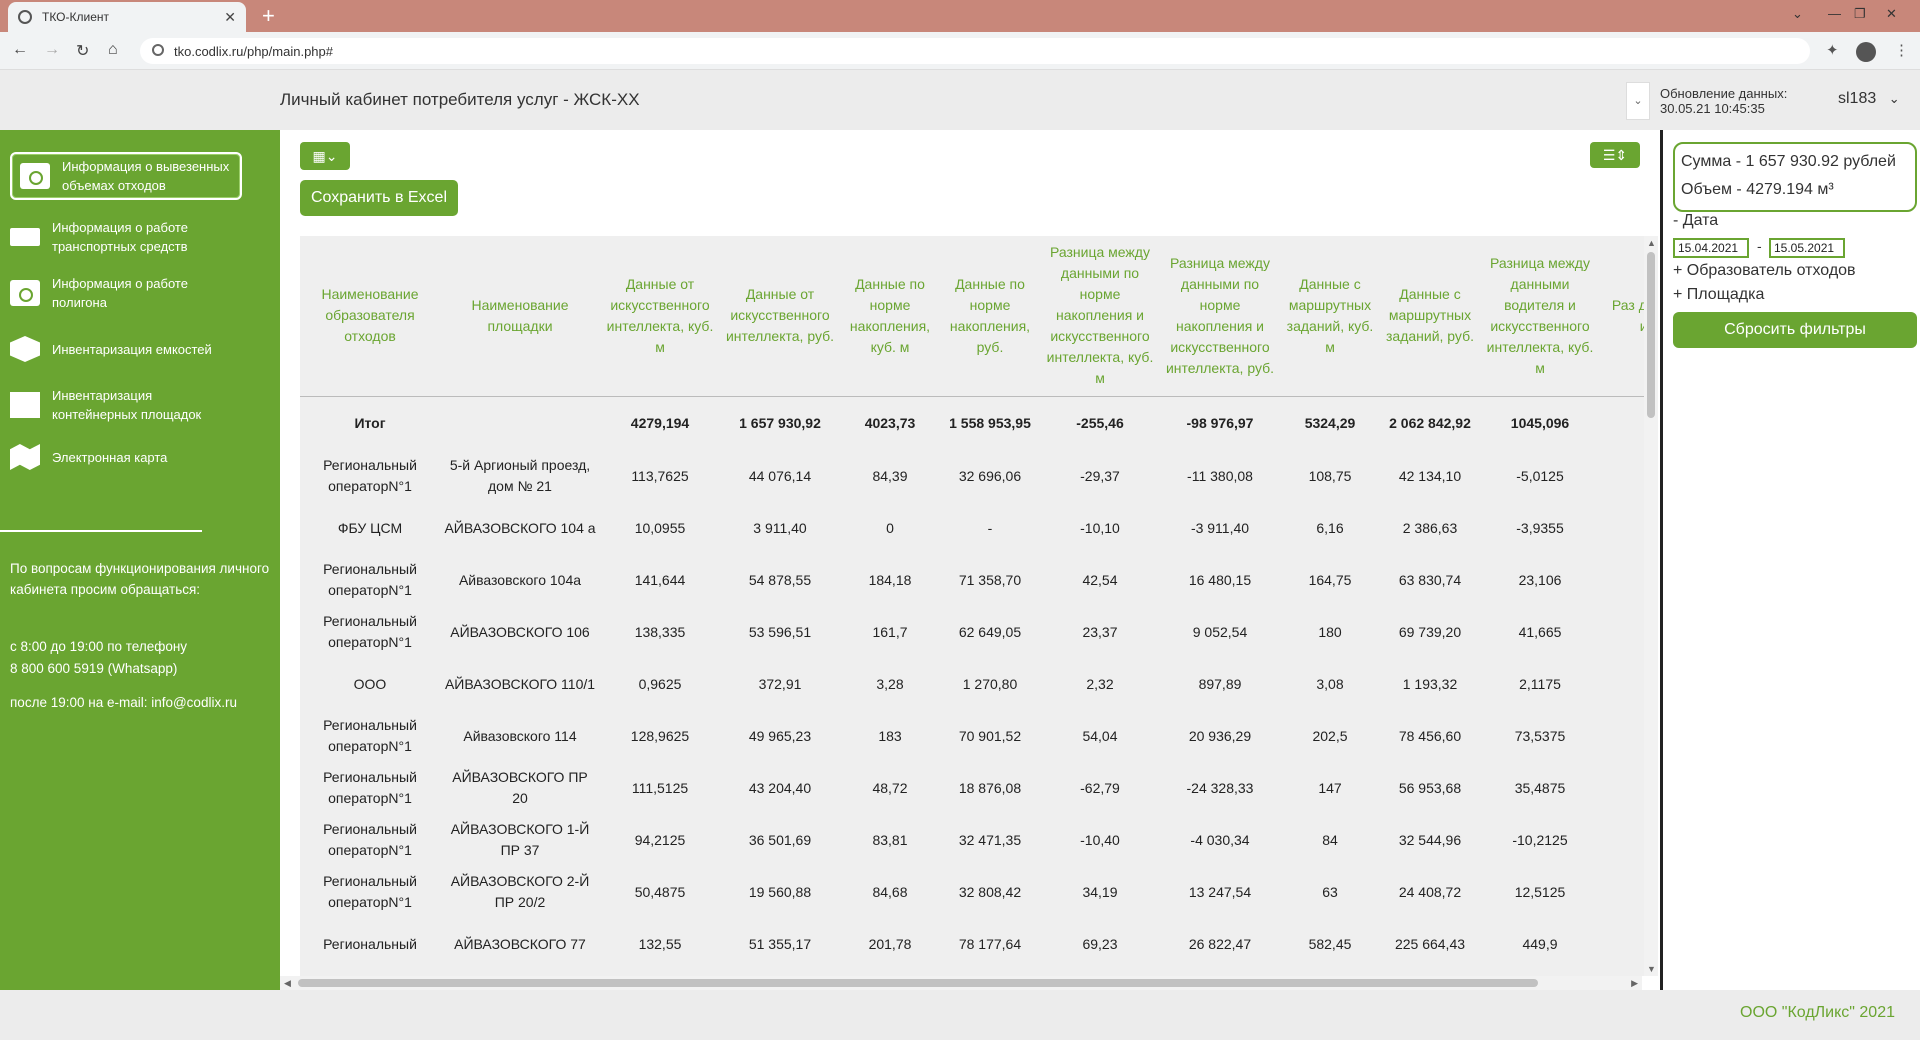  I want to click on new-tab-button: +, so click(268, 16).